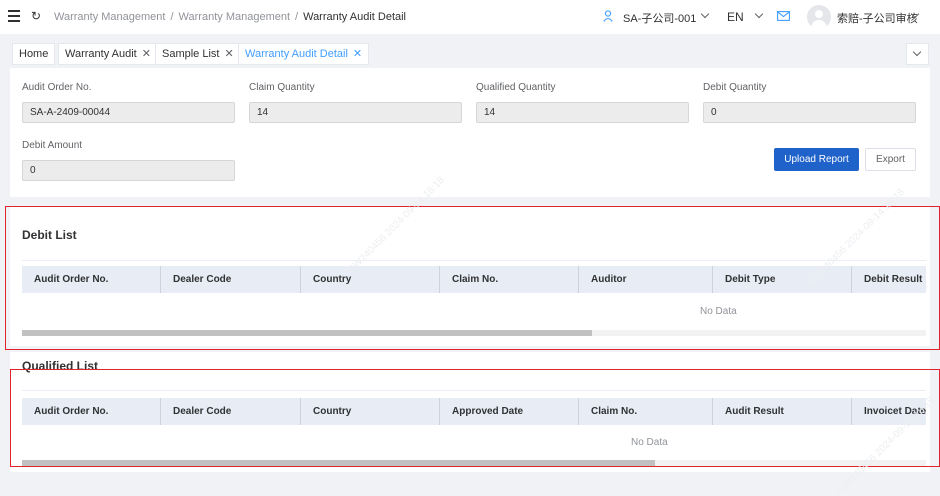 The height and width of the screenshot is (496, 940). Describe the element at coordinates (355, 112) in the screenshot. I see `claim-quantity-field: 14` at that location.